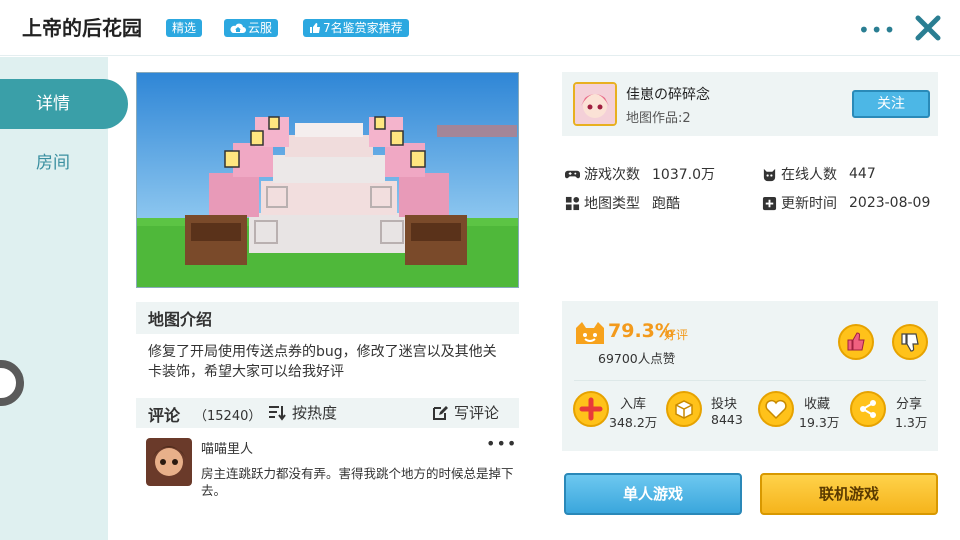 This screenshot has width=960, height=540. What do you see at coordinates (676, 335) in the screenshot?
I see `rating-word: 好评` at bounding box center [676, 335].